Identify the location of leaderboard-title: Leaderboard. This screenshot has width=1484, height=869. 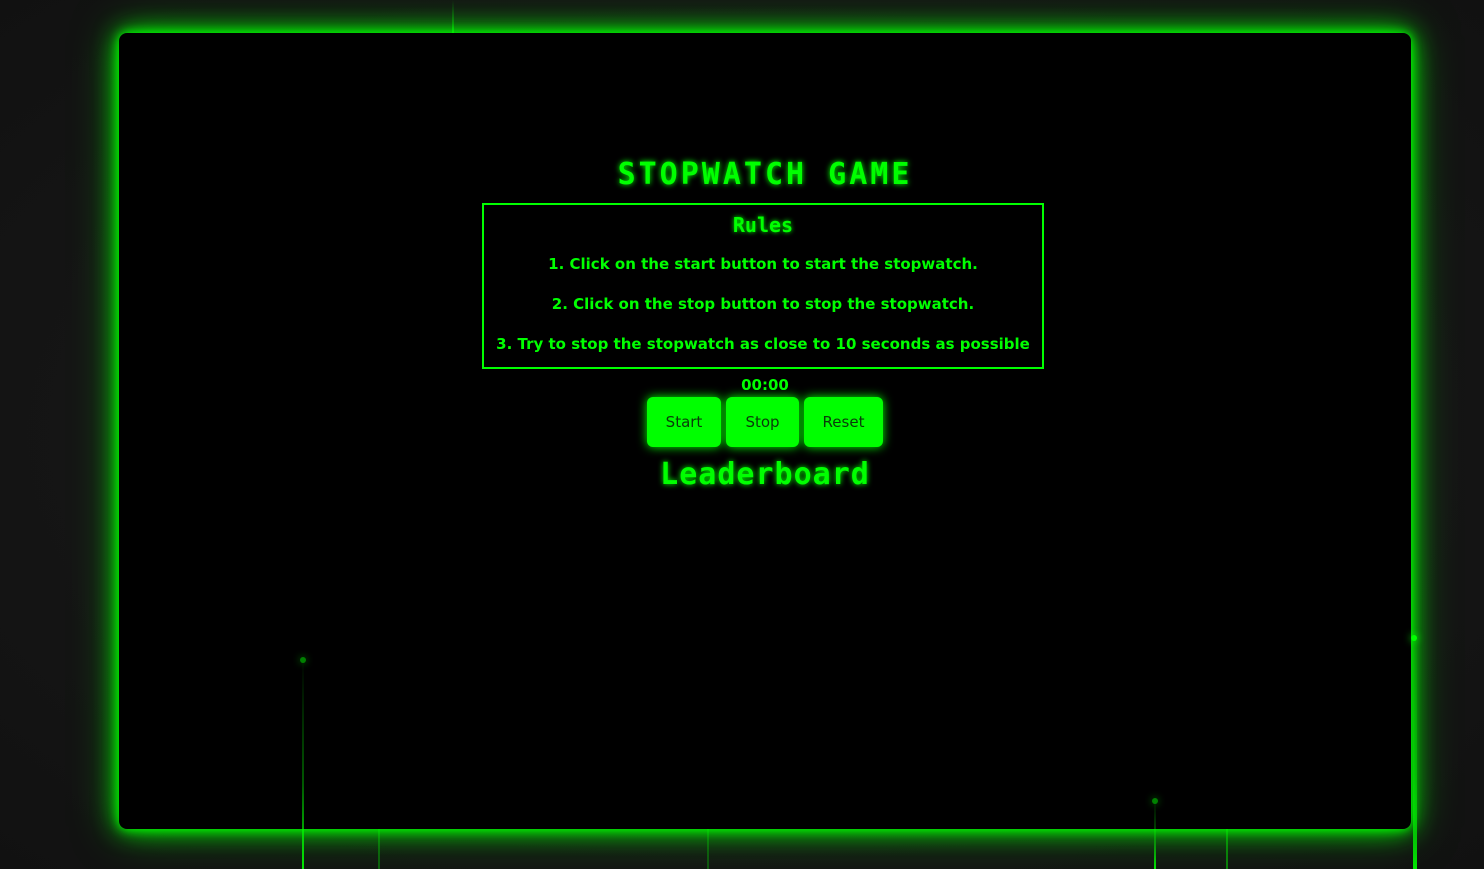
(765, 474).